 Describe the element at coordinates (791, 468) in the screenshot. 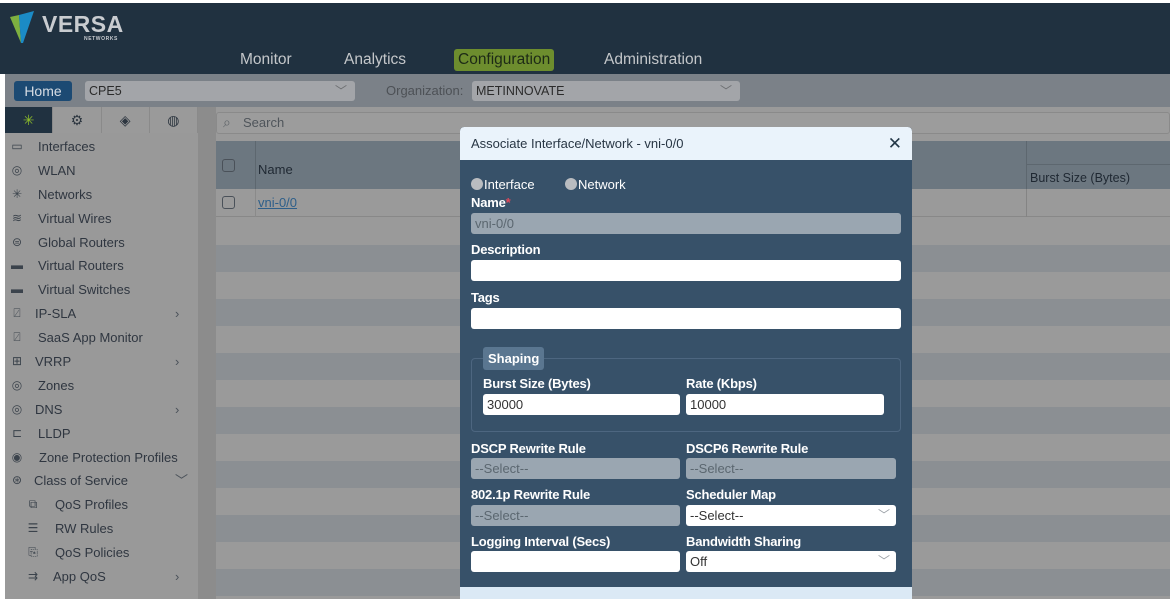

I see `dscp6-rewrite-select: --Select--` at that location.